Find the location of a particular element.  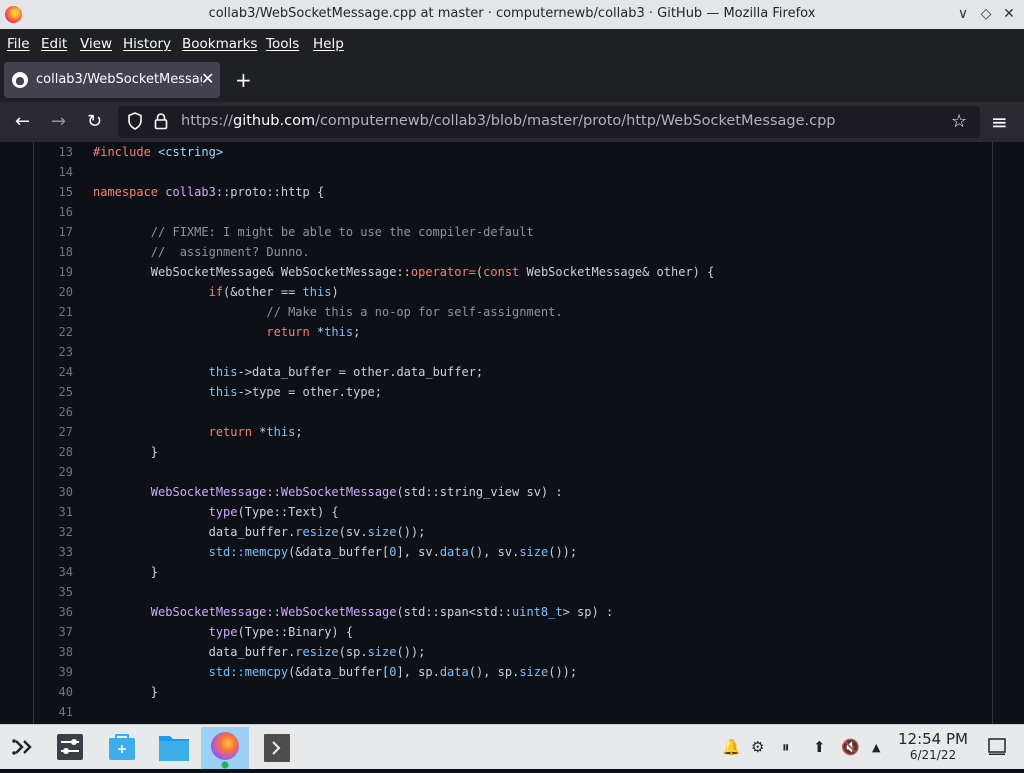

settings-icon is located at coordinates (70, 748).